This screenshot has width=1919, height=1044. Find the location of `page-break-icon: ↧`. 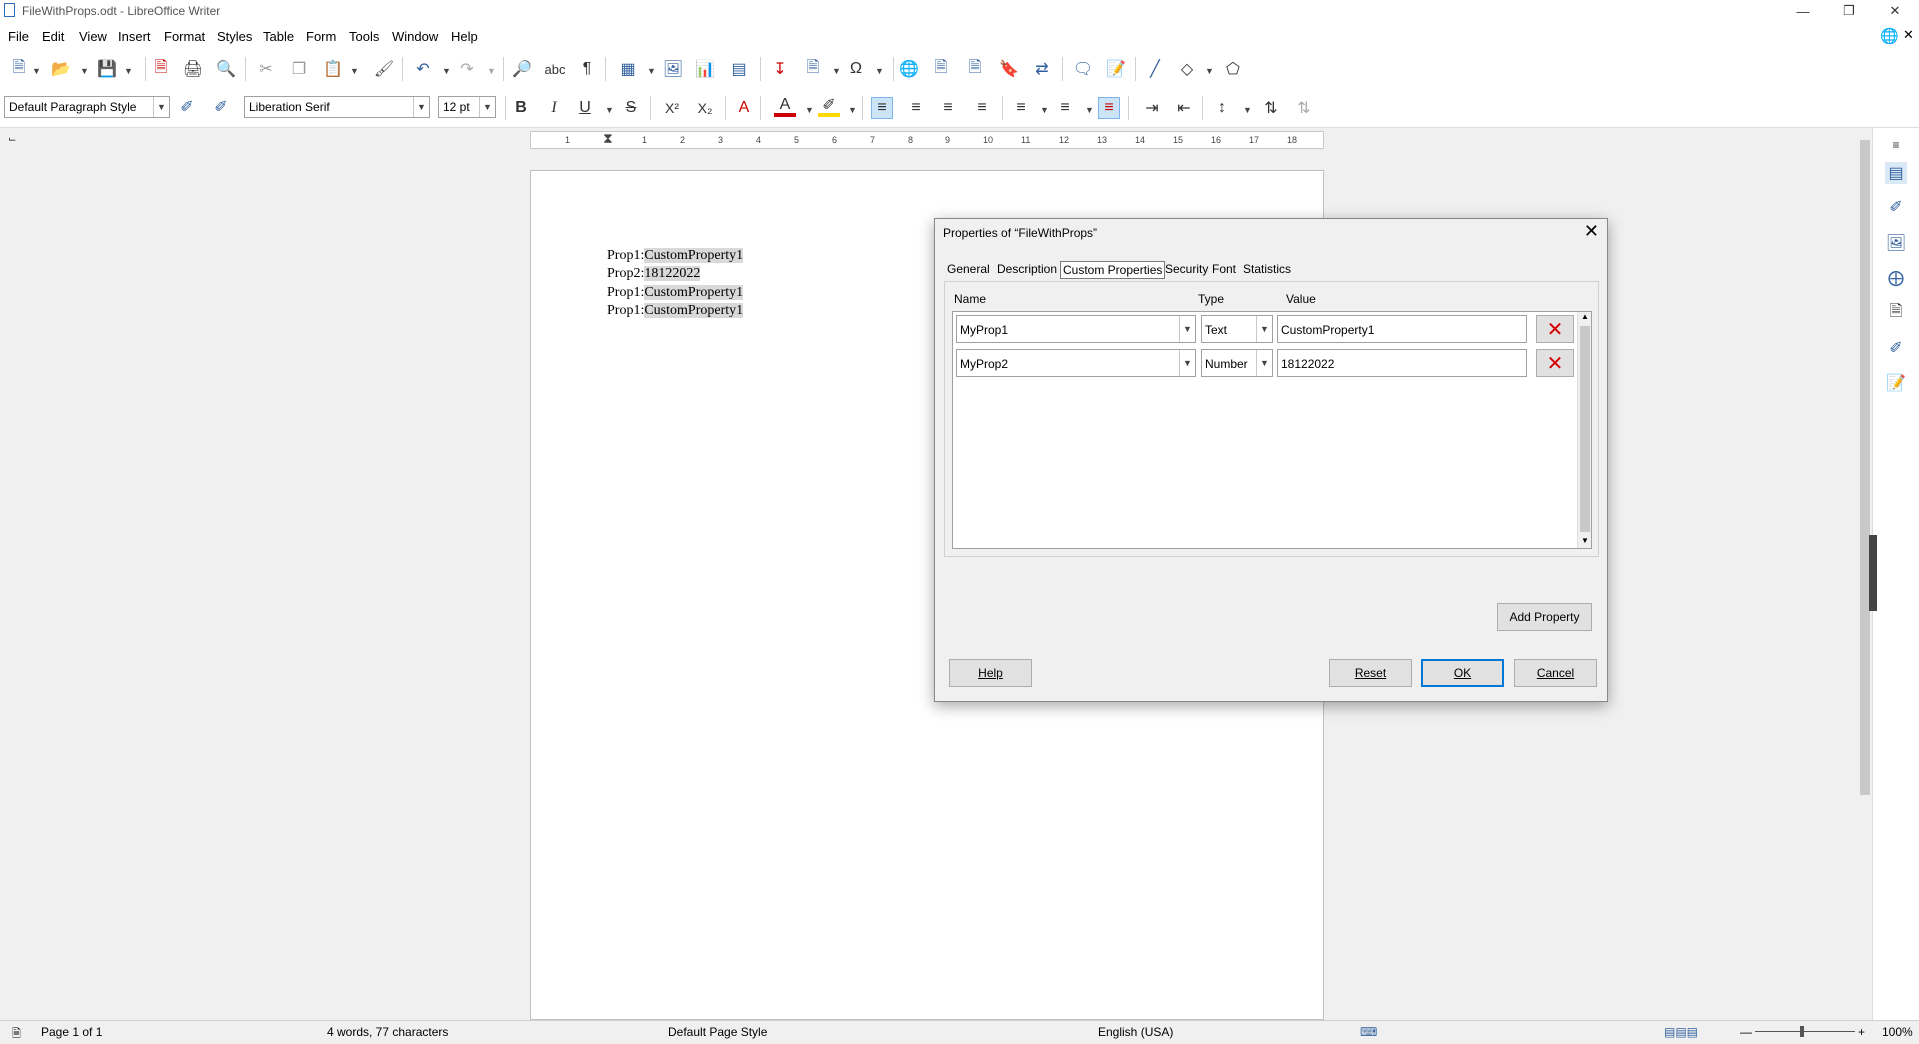

page-break-icon: ↧ is located at coordinates (780, 69).